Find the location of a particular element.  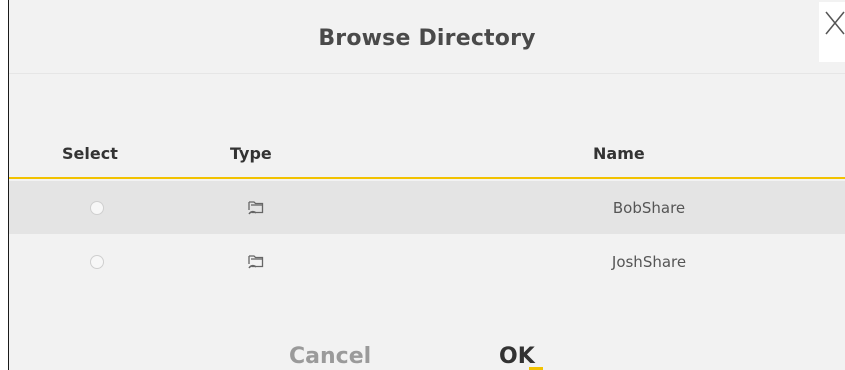

column-header-type: Type is located at coordinates (251, 153).